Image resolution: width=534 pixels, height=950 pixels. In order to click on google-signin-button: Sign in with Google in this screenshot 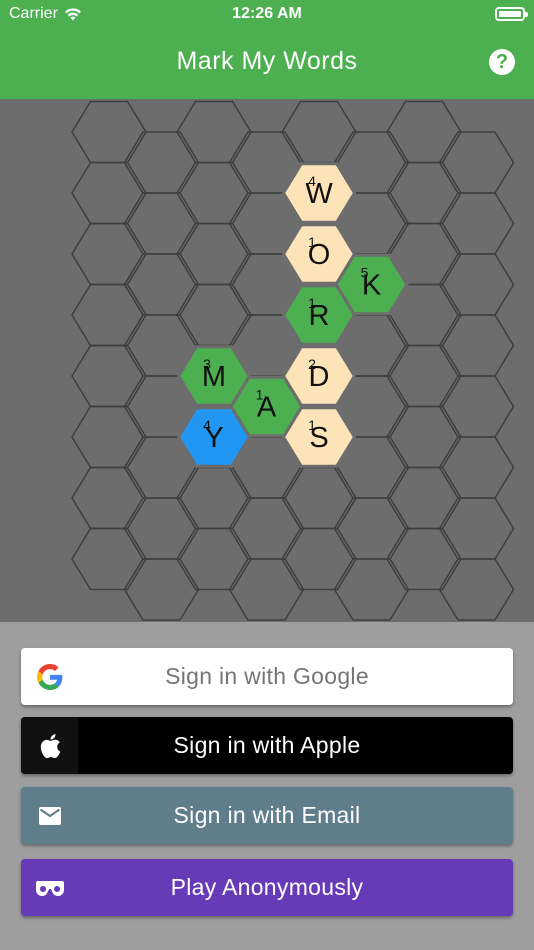, I will do `click(267, 676)`.